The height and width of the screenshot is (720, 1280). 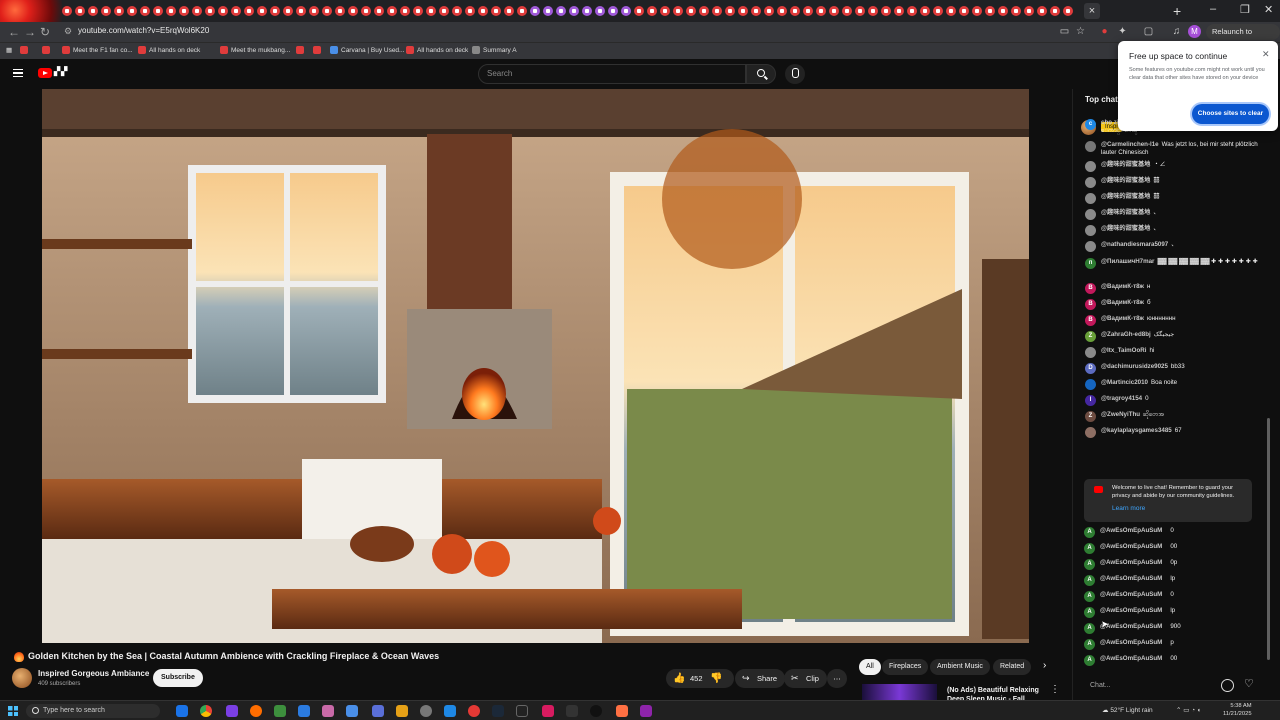 What do you see at coordinates (1175, 432) in the screenshot?
I see `chat-message: @kaylaplaysgames3485 67` at bounding box center [1175, 432].